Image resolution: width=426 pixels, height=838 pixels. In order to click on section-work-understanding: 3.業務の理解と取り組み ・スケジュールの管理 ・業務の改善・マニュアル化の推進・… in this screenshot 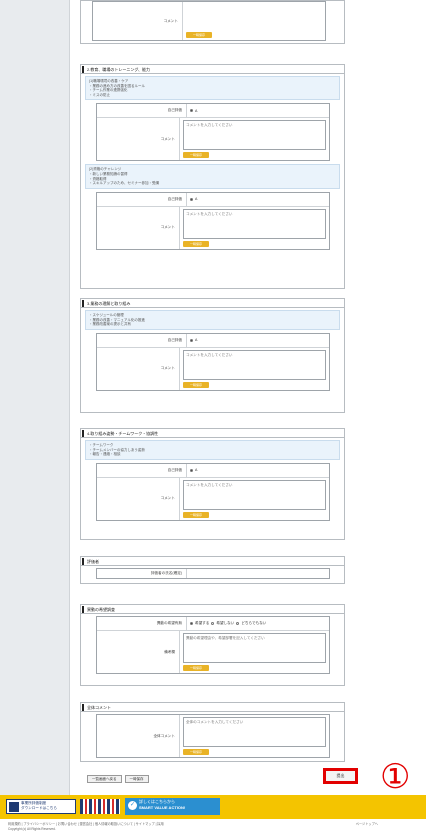, I will do `click(212, 355)`.